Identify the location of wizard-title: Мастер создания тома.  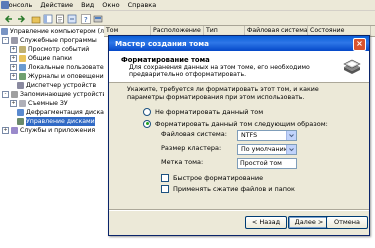
(162, 43).